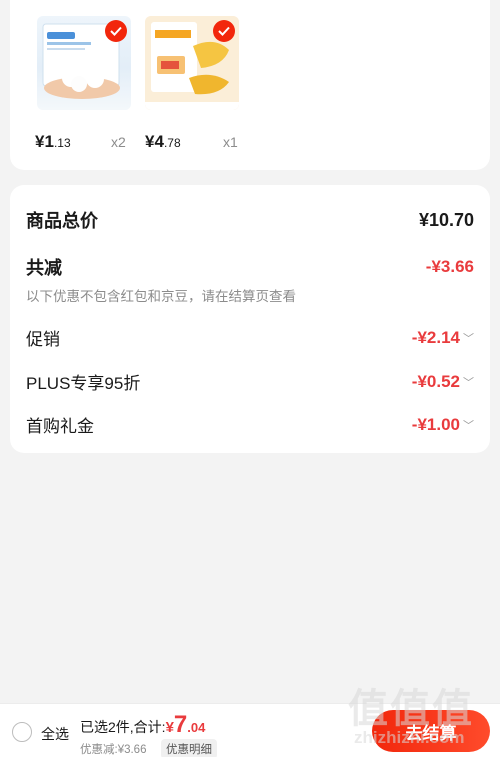  Describe the element at coordinates (123, 727) in the screenshot. I see `selected-count-text: 已选2件,合计:` at that location.